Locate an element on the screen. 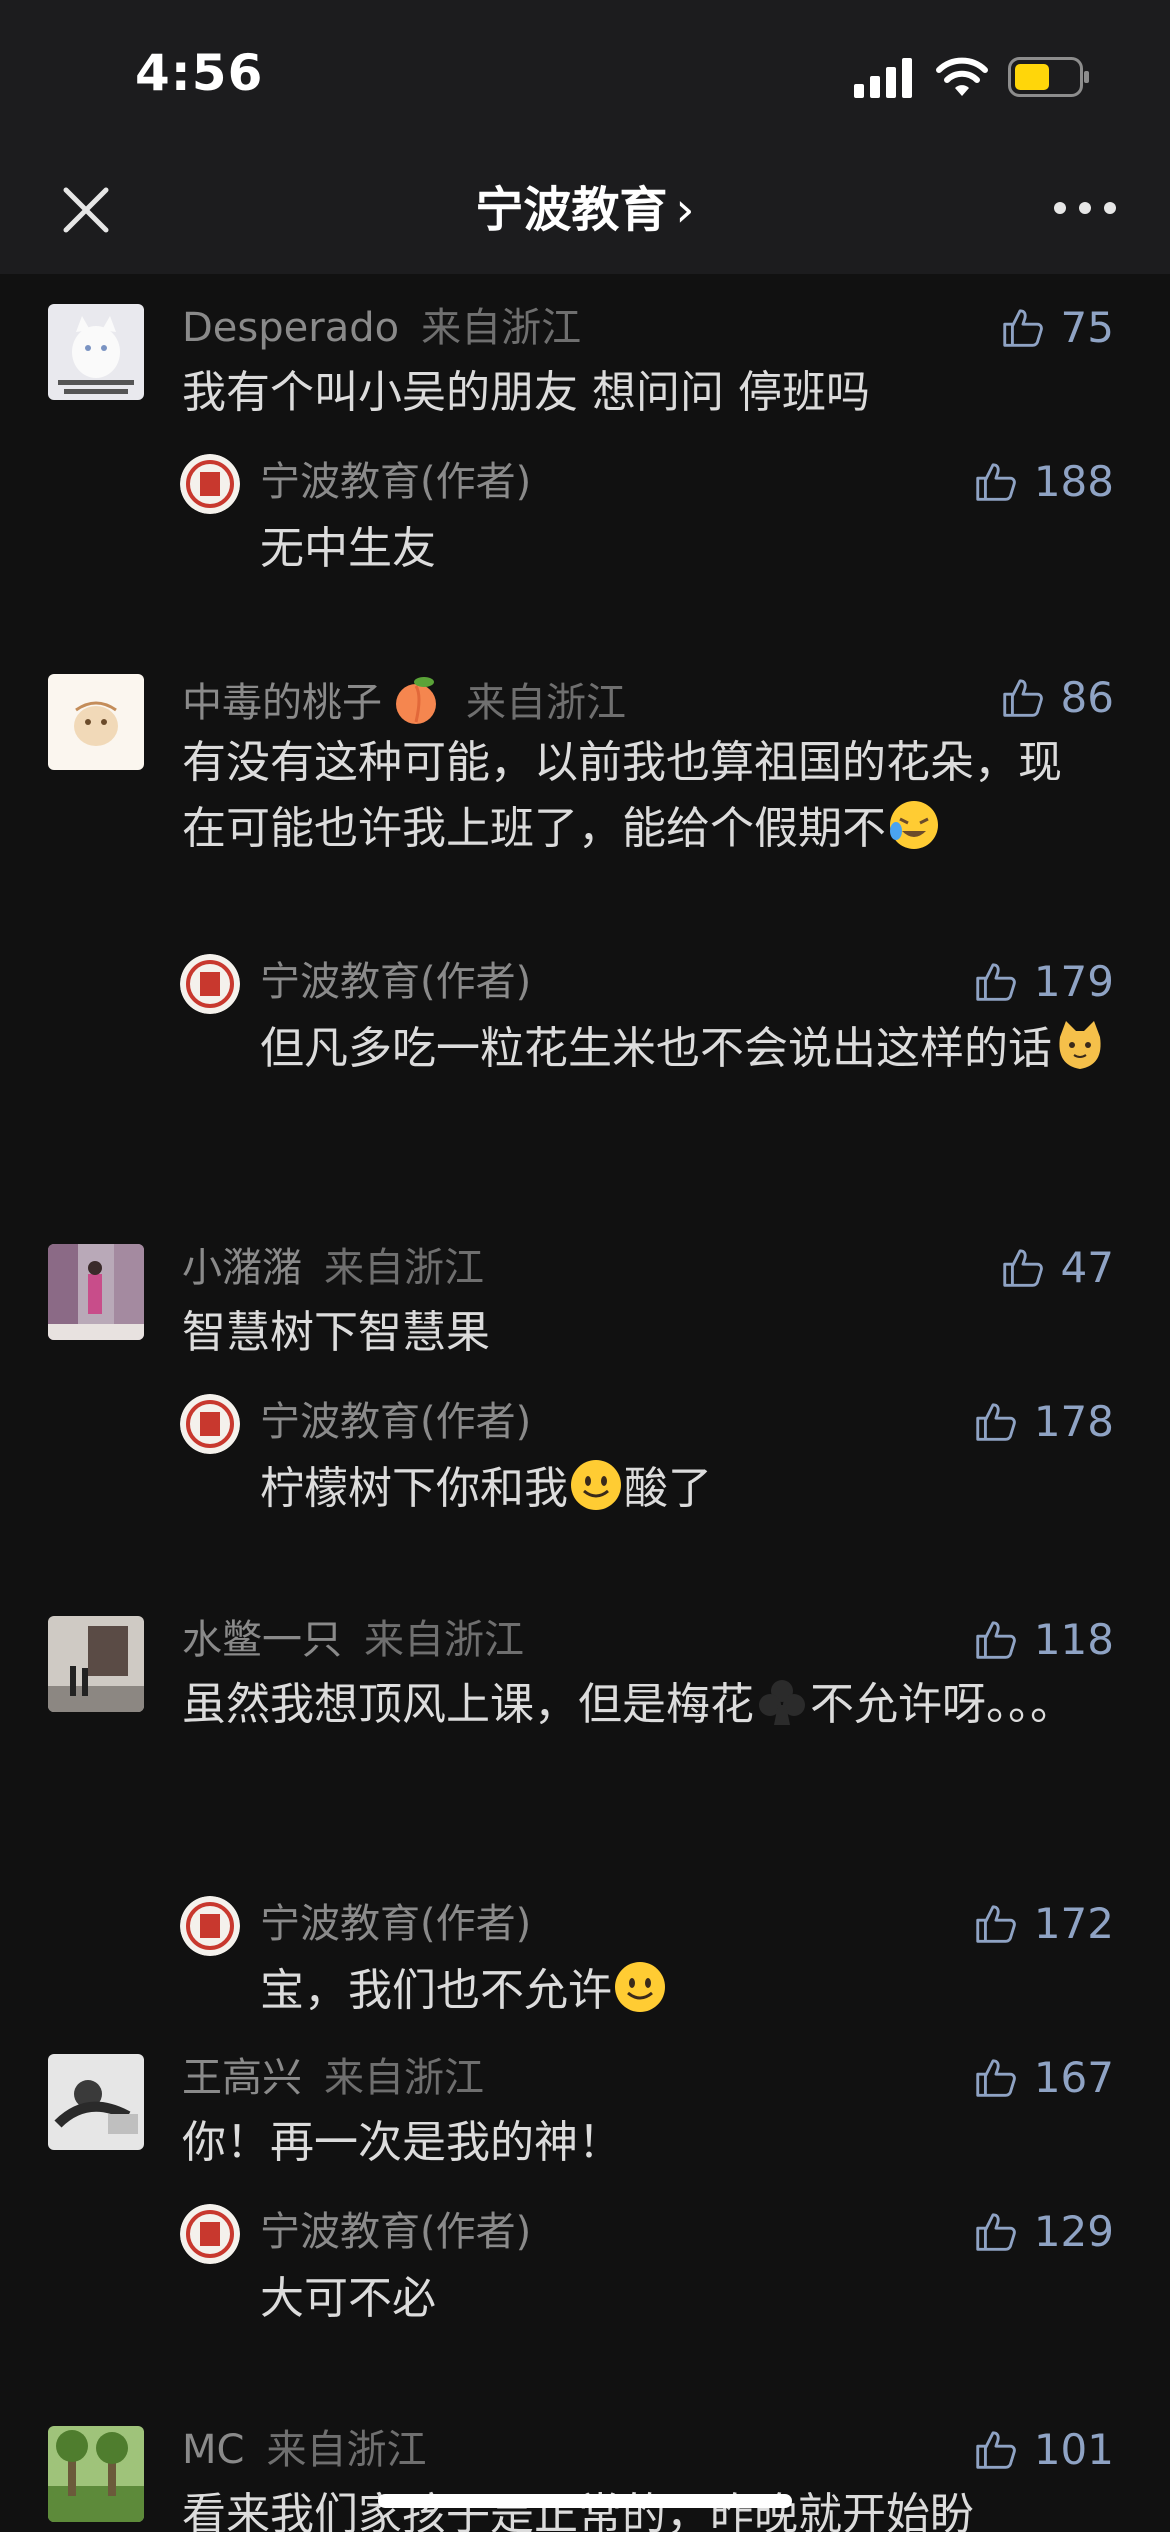  reply-text: 无中生友 is located at coordinates (348, 548).